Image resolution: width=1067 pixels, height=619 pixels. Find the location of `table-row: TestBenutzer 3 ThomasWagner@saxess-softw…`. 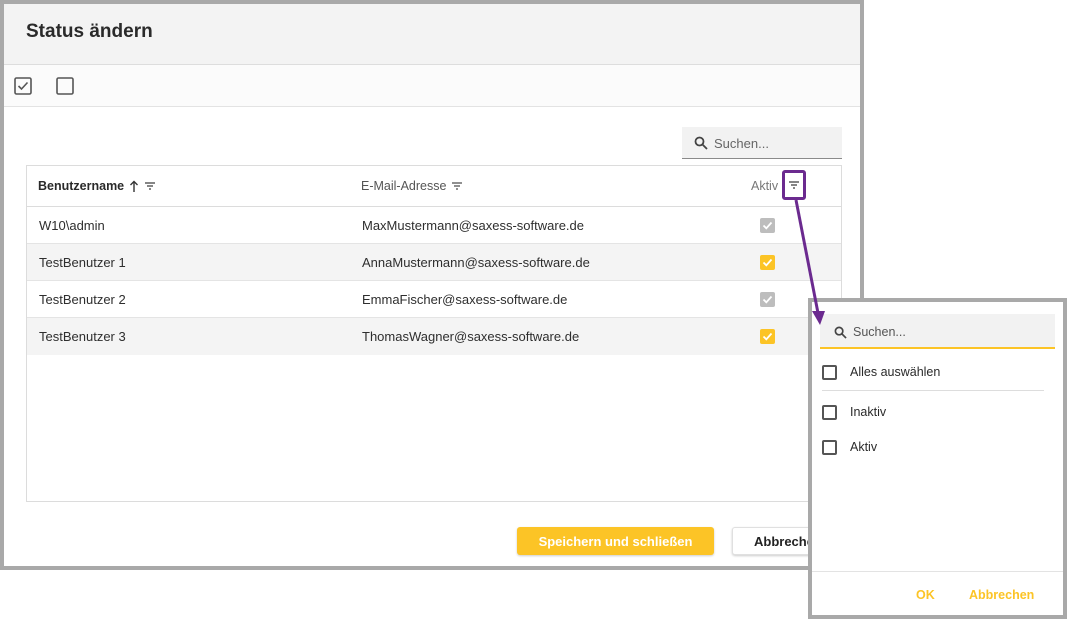

table-row: TestBenutzer 3 ThomasWagner@saxess-softw… is located at coordinates (434, 336).